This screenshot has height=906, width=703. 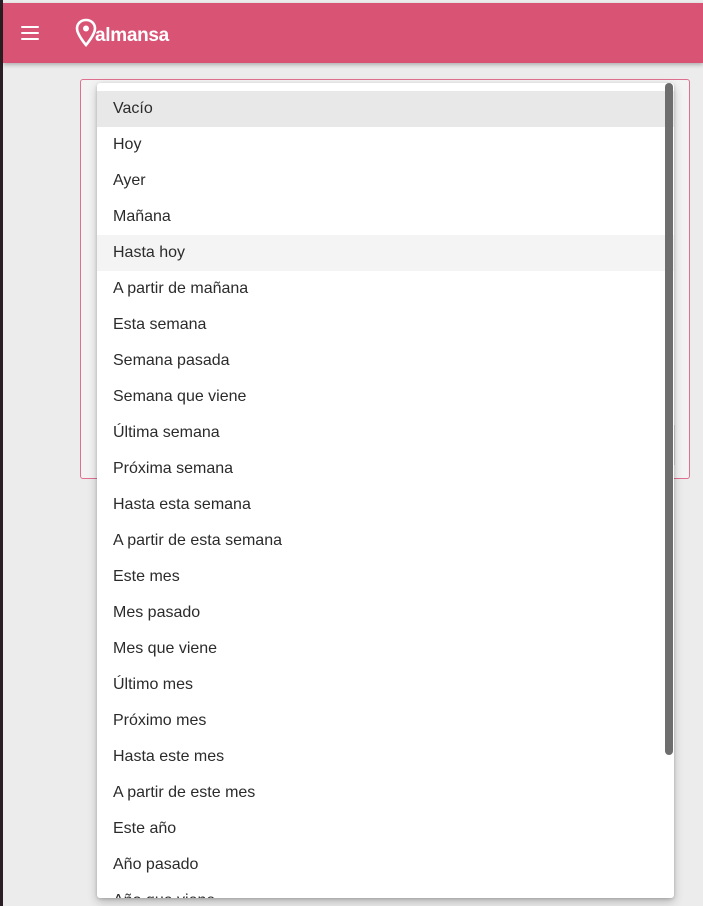 What do you see at coordinates (86, 32) in the screenshot?
I see `location-pin-icon` at bounding box center [86, 32].